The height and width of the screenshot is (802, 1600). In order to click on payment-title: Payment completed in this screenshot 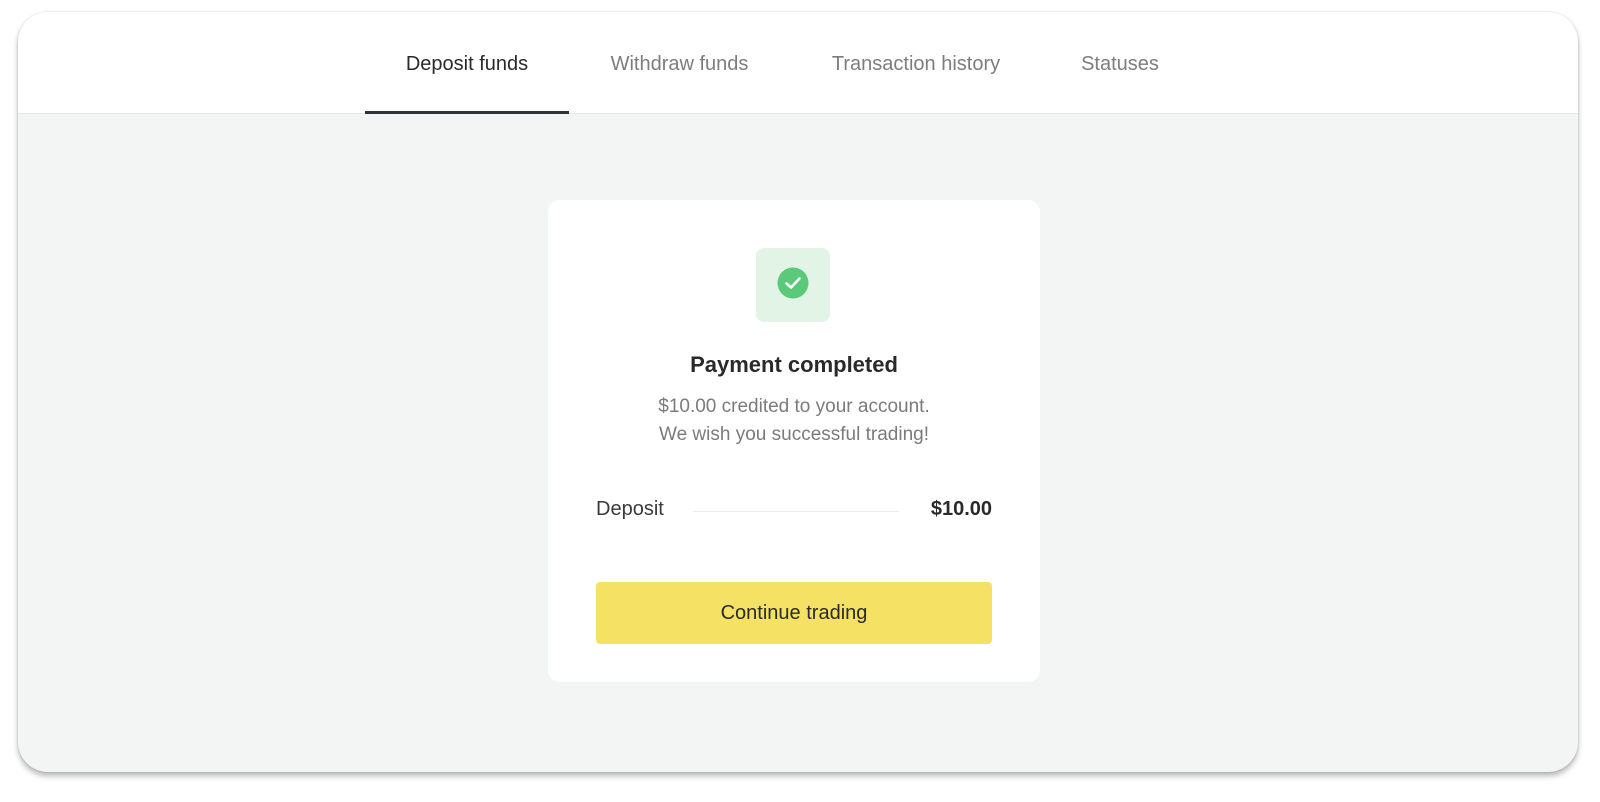, I will do `click(794, 364)`.